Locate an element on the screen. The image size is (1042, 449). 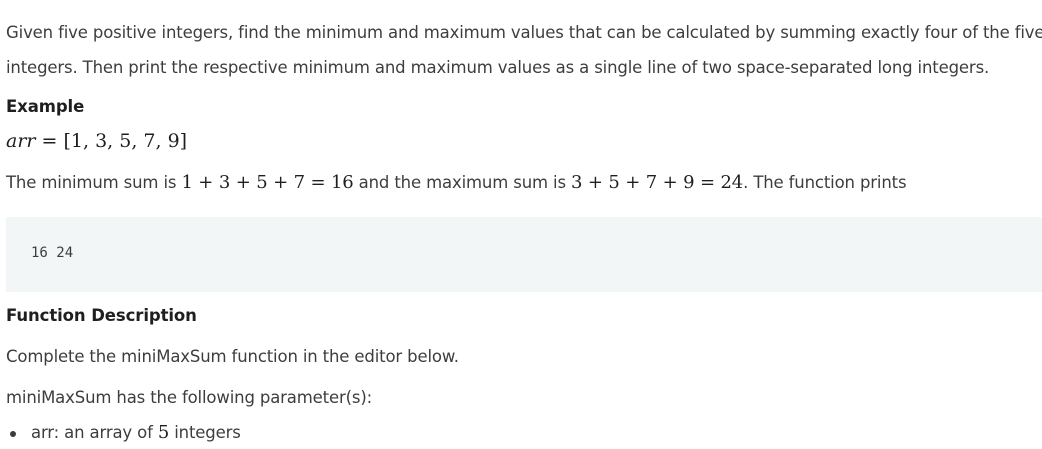
parameter-item: arr: an array of 5 integers is located at coordinates (123, 433).